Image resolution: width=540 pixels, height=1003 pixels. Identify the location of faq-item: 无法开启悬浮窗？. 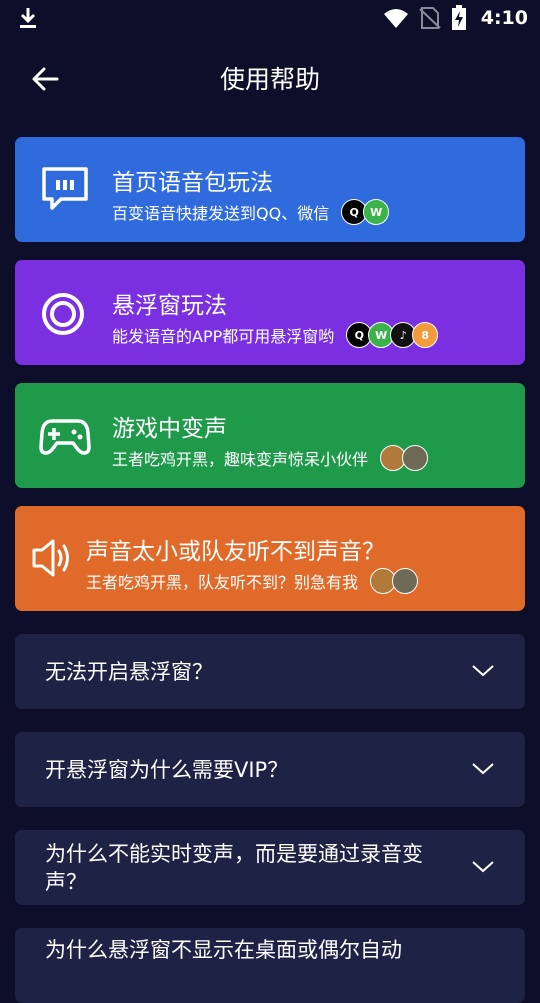
(270, 671).